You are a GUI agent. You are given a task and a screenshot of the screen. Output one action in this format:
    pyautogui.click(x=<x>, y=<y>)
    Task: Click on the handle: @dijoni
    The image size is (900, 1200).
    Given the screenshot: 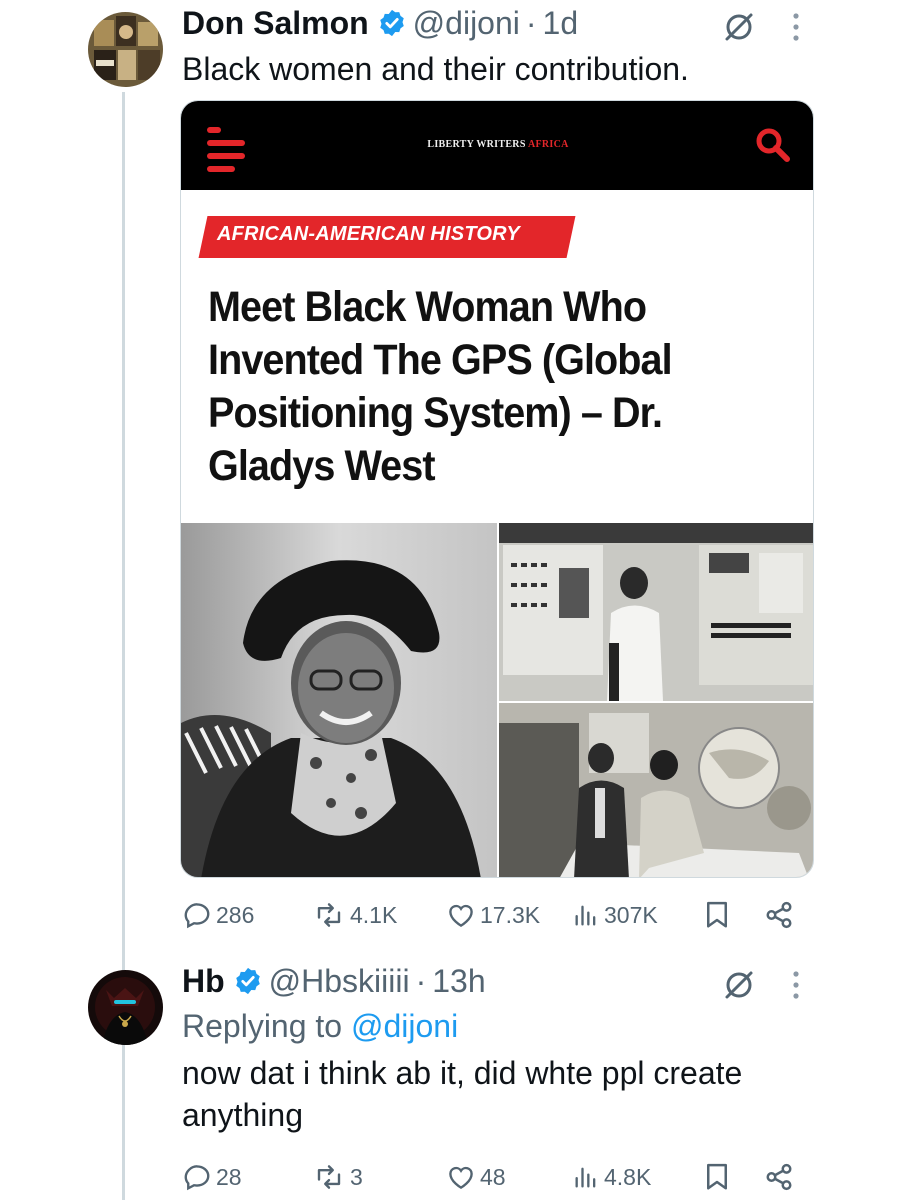 What is the action you would take?
    pyautogui.click(x=466, y=23)
    